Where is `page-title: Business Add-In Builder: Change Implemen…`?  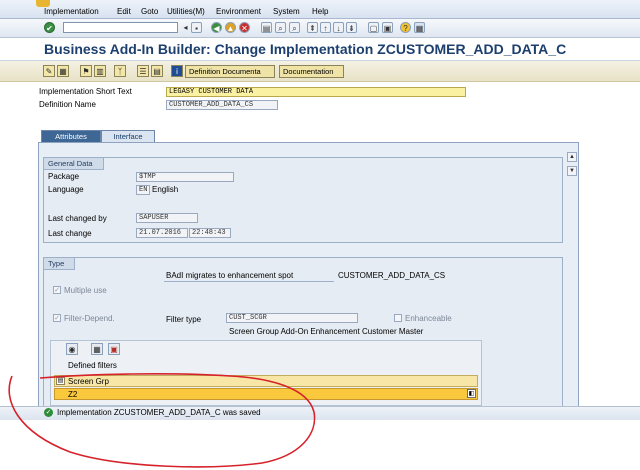 page-title: Business Add-In Builder: Change Implemen… is located at coordinates (305, 49).